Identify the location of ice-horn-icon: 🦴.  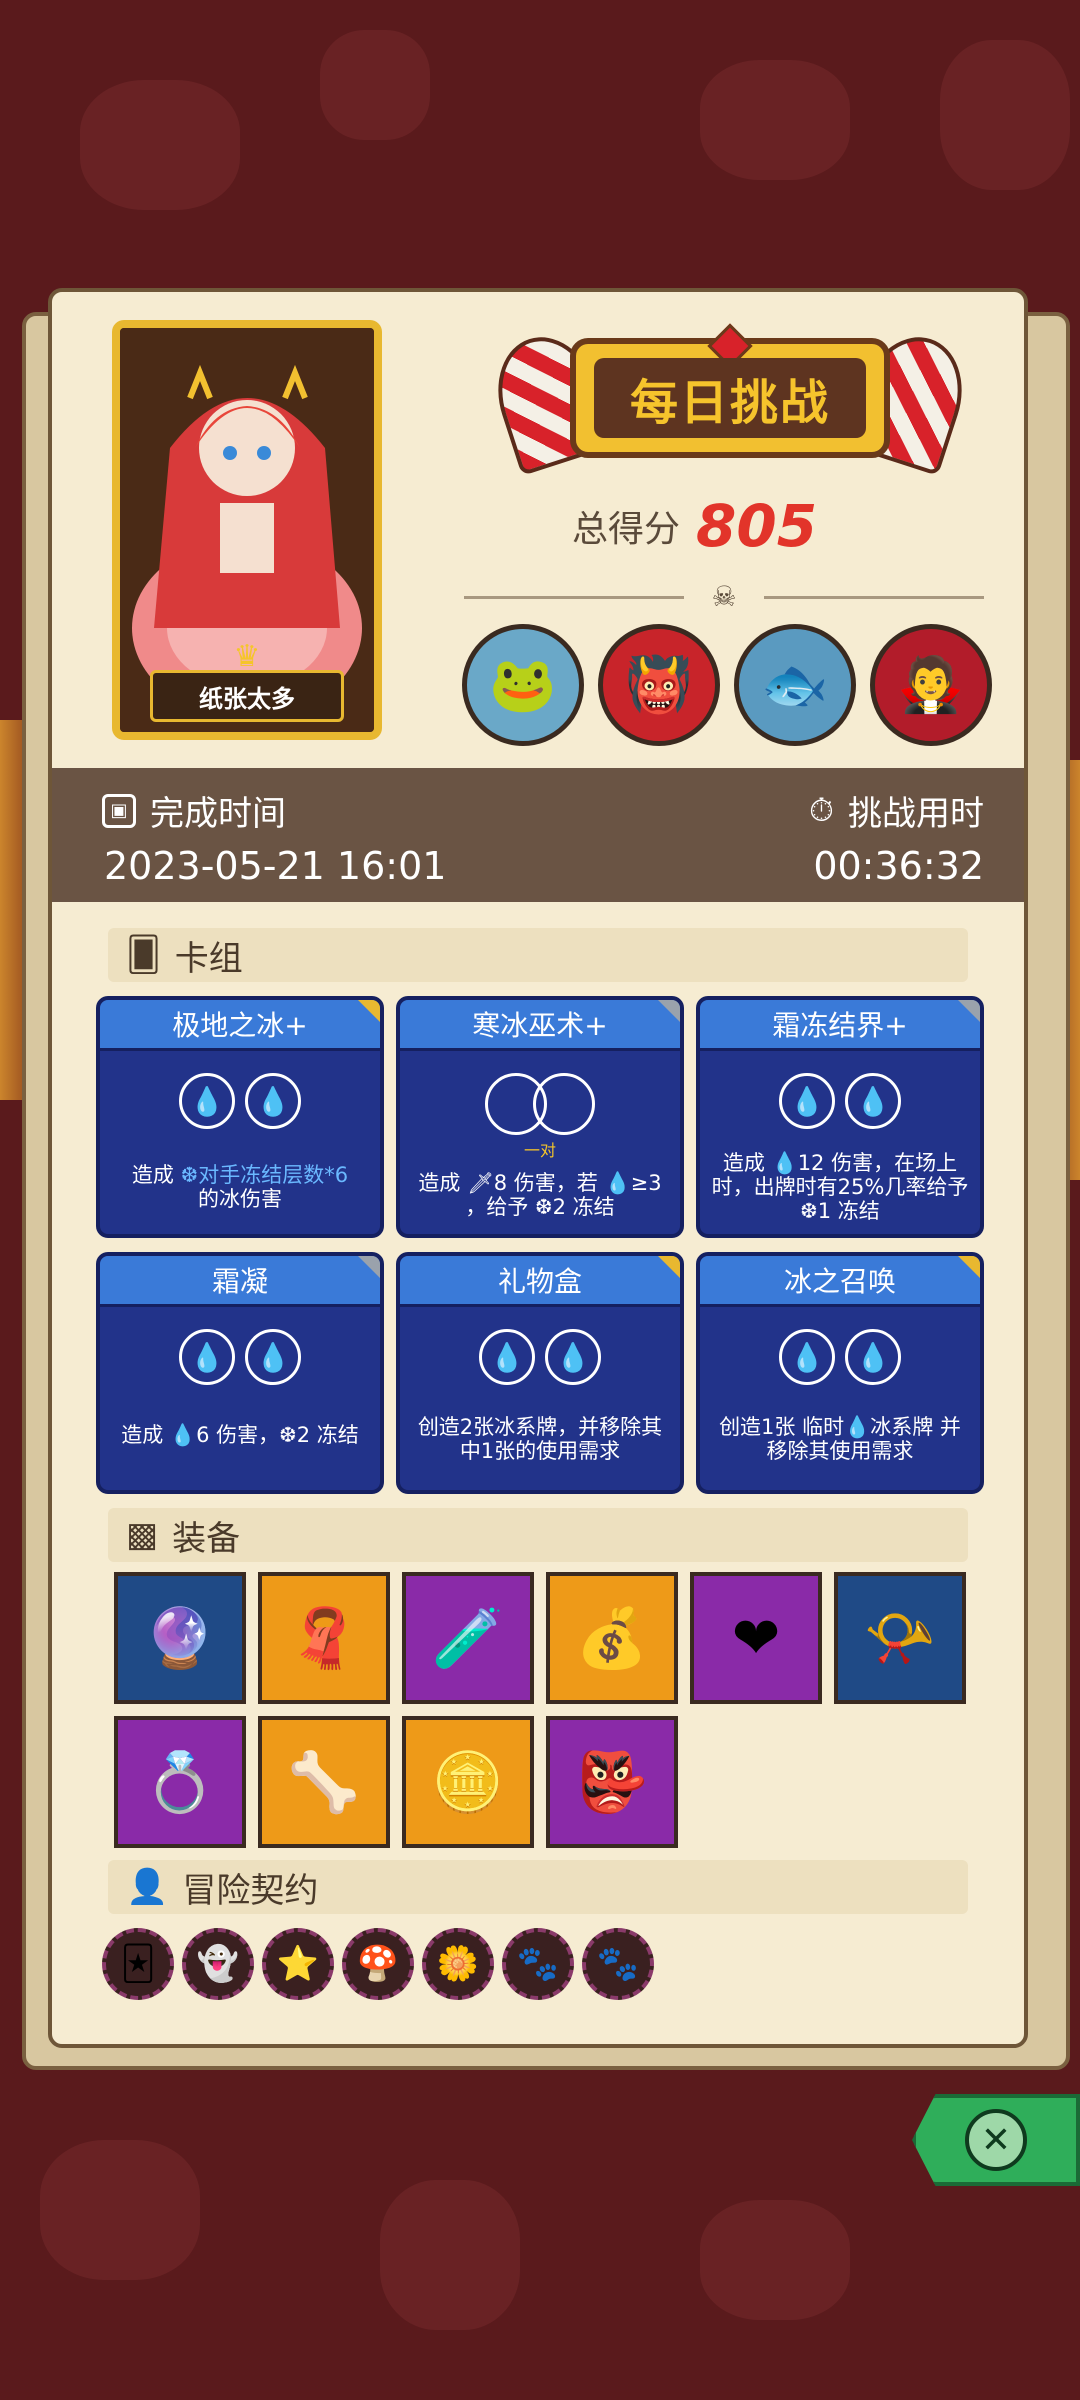
(324, 1782).